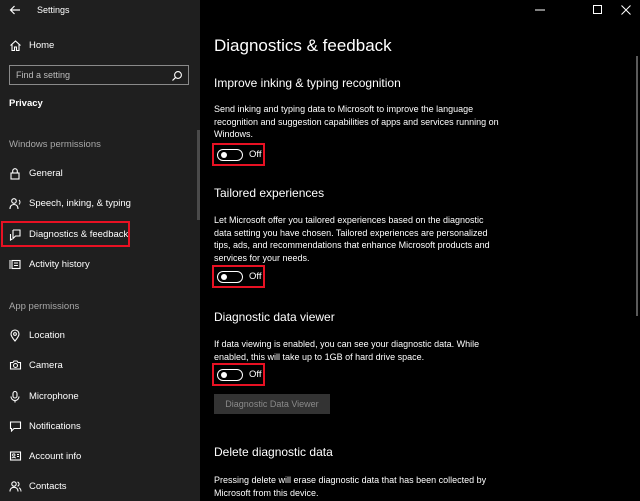  Describe the element at coordinates (55, 144) in the screenshot. I see `windows-permissions-header: Windows permissions` at that location.